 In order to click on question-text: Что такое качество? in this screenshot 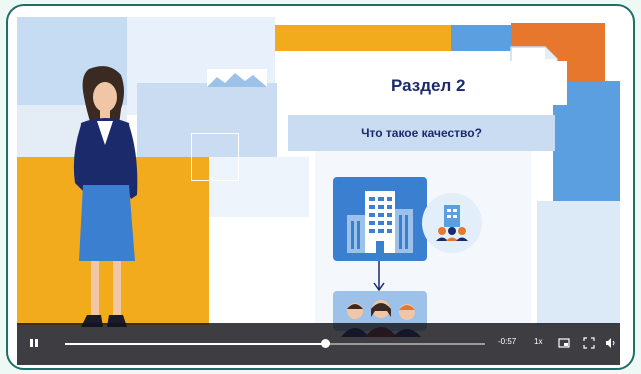, I will do `click(421, 133)`.